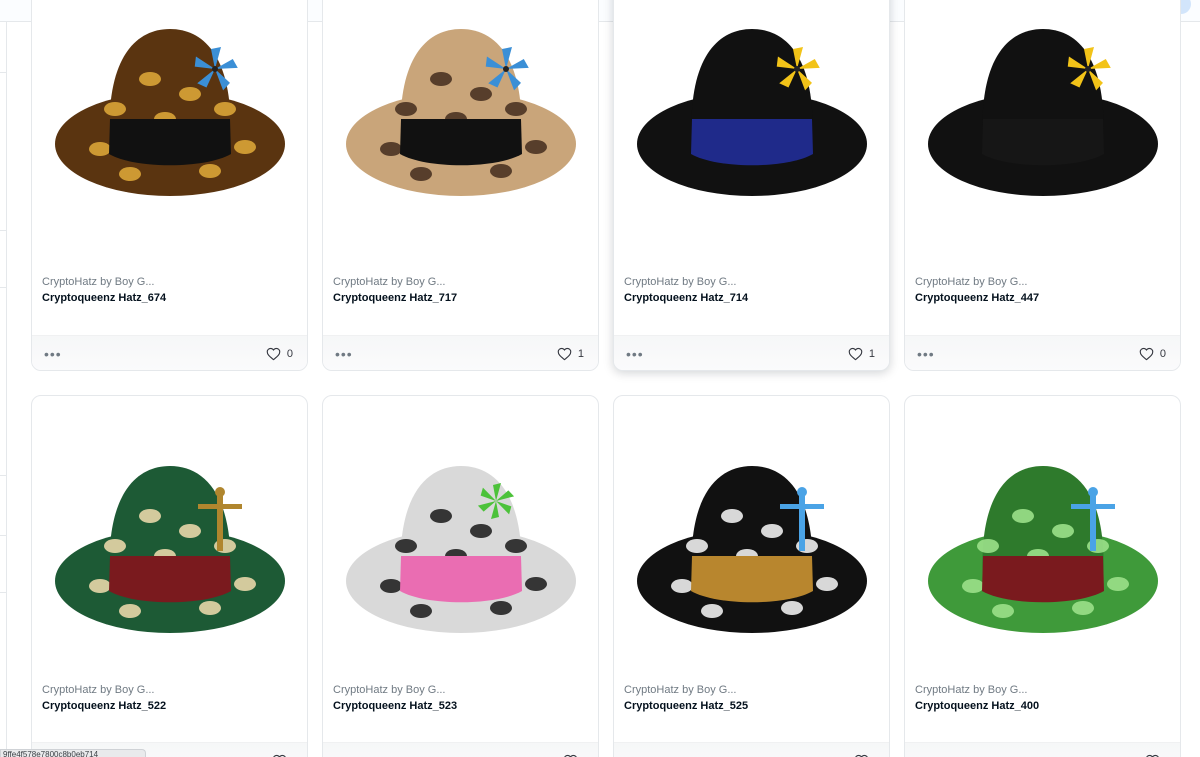 The height and width of the screenshot is (757, 1200). I want to click on asset-title: Cryptoqueenz Hatz_714, so click(751, 298).